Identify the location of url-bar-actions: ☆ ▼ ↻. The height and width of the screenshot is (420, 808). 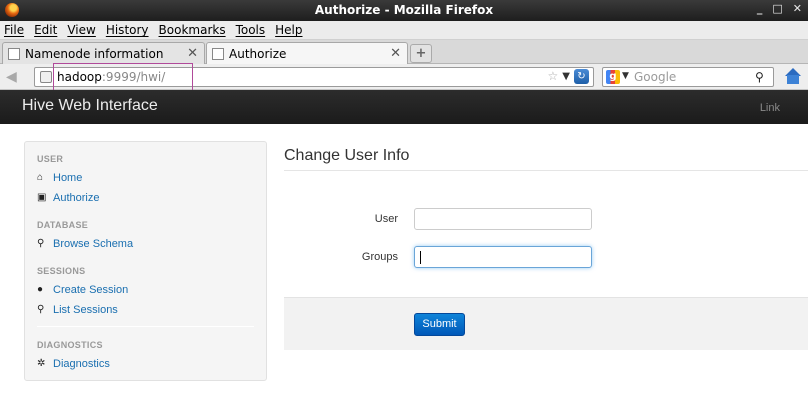
(568, 76).